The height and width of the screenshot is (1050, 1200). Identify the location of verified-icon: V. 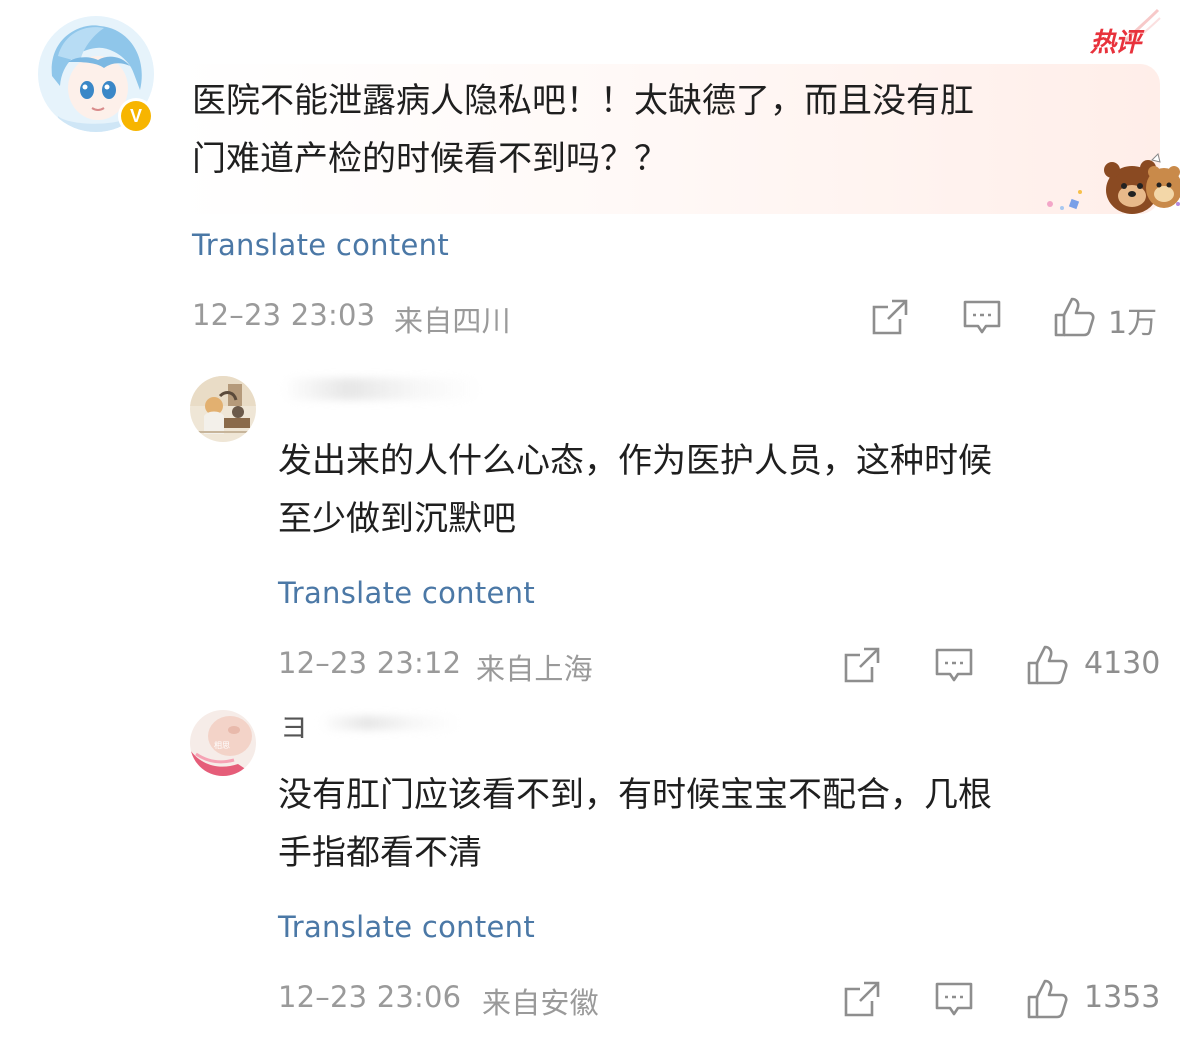
(135, 115).